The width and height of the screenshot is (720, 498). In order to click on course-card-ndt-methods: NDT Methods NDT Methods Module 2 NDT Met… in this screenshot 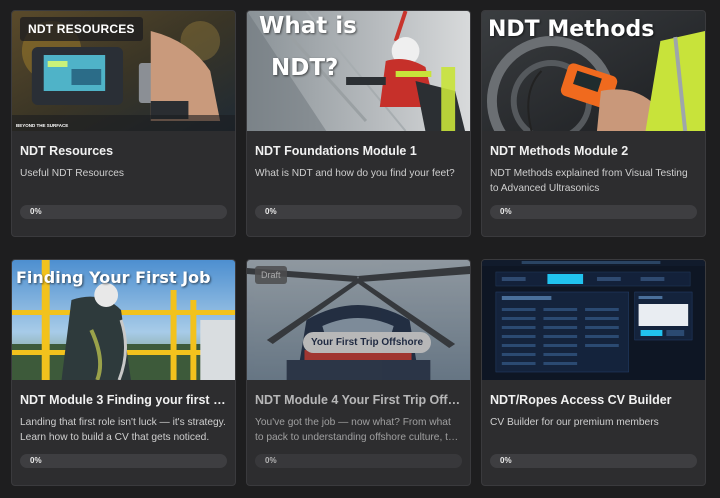, I will do `click(593, 123)`.